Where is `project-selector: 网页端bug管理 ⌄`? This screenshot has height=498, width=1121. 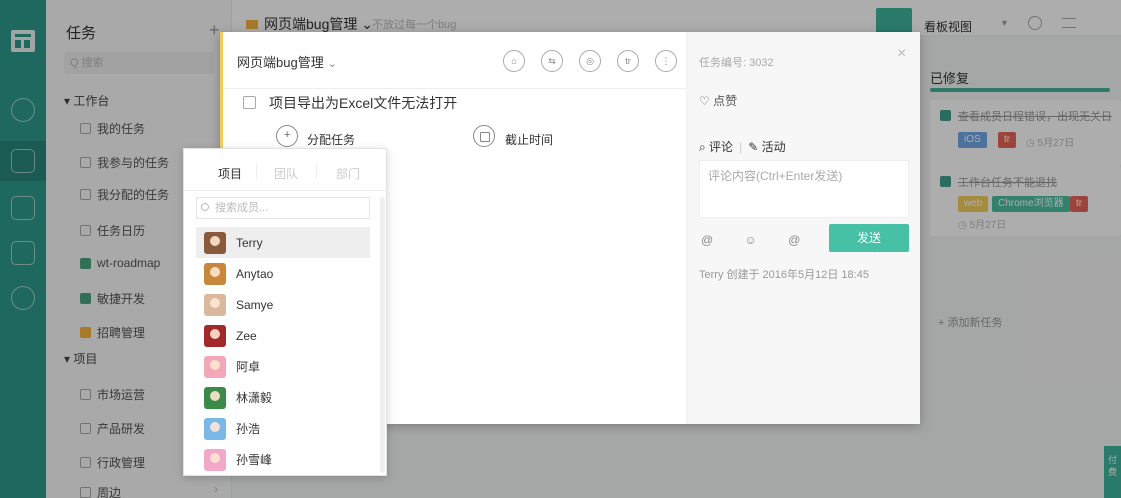
project-selector: 网页端bug管理 ⌄ is located at coordinates (287, 61).